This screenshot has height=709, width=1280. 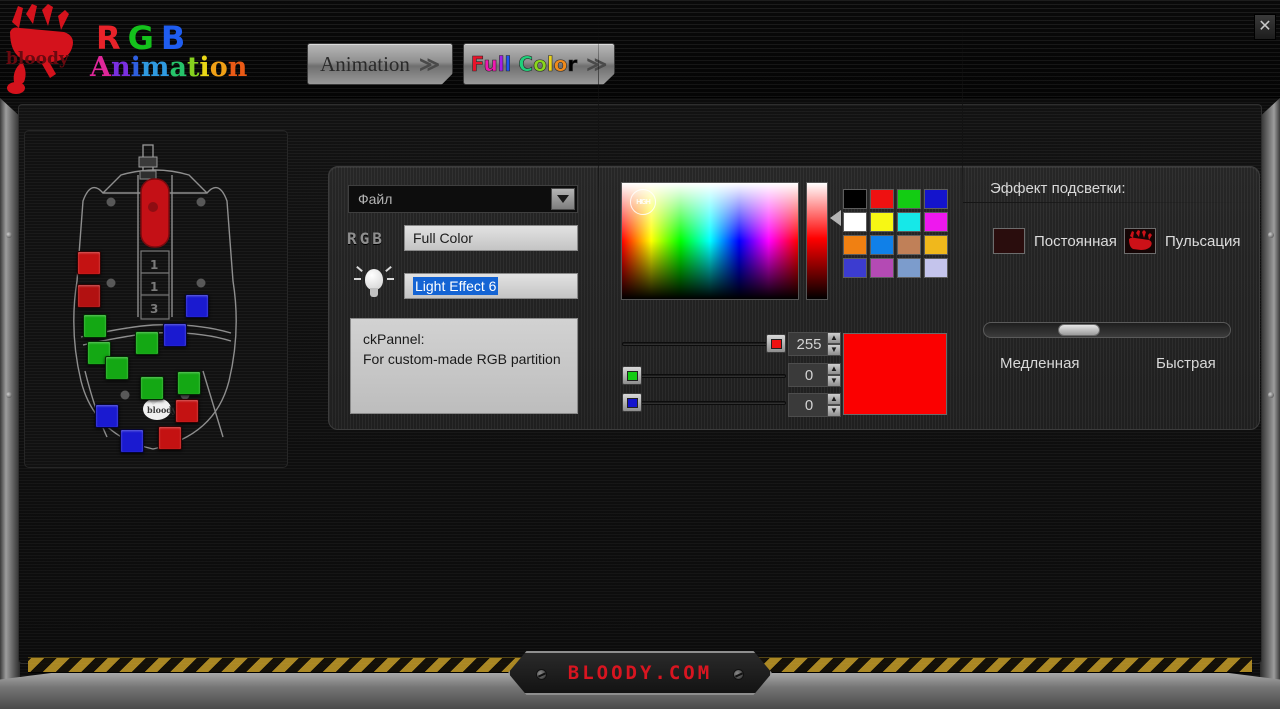 I want to click on blue-slider, so click(x=704, y=403).